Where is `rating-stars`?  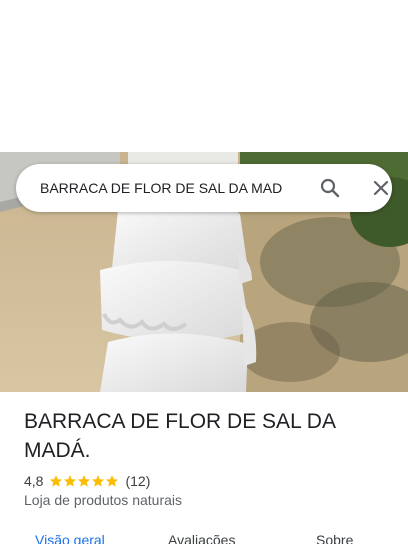
rating-stars is located at coordinates (84, 481).